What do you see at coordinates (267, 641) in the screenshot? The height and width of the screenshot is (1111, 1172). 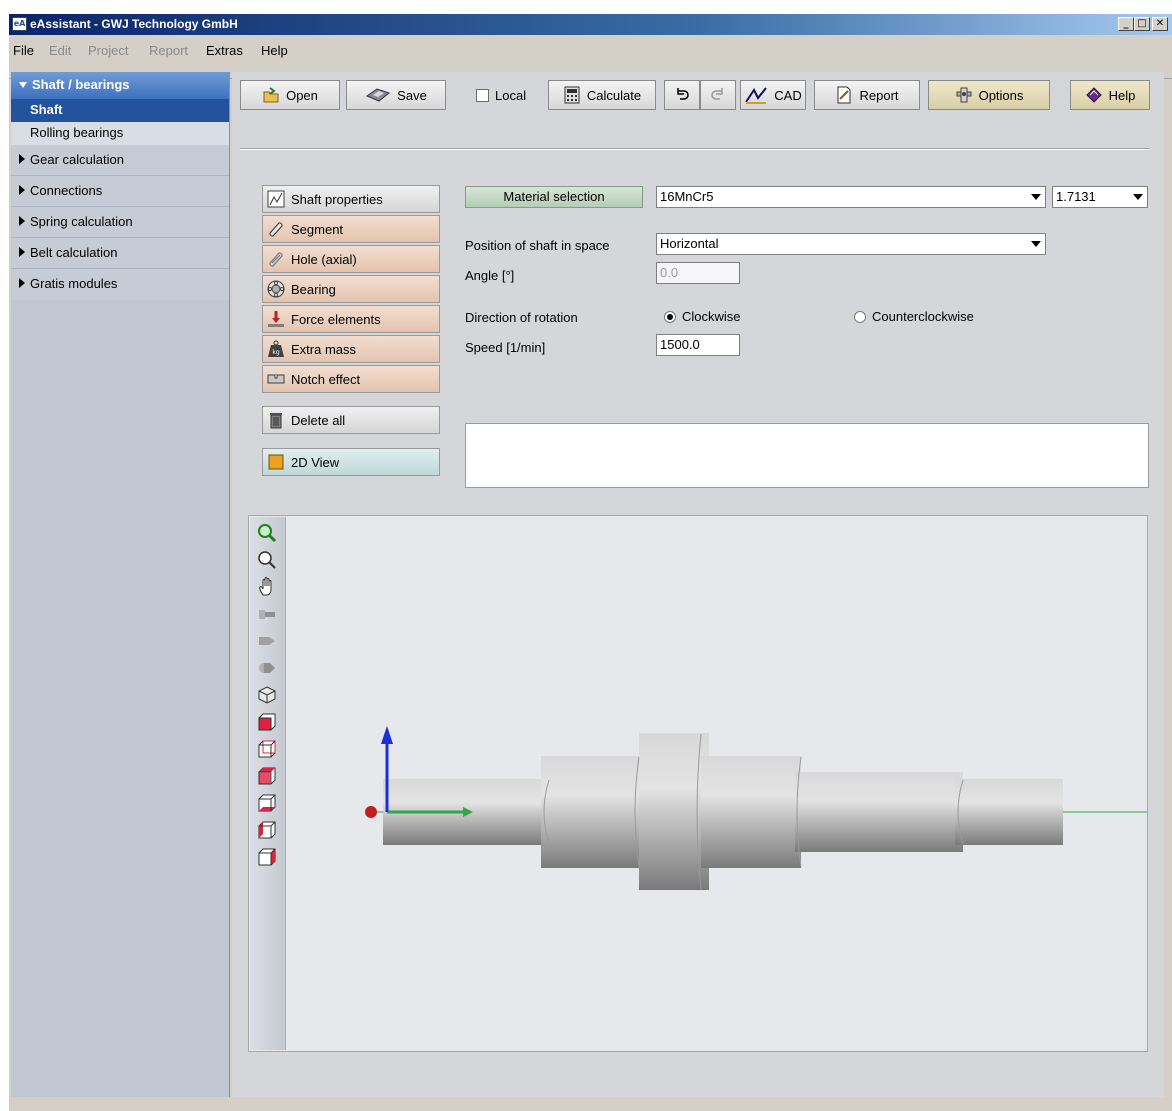 I see `view-shaft-left-icon` at bounding box center [267, 641].